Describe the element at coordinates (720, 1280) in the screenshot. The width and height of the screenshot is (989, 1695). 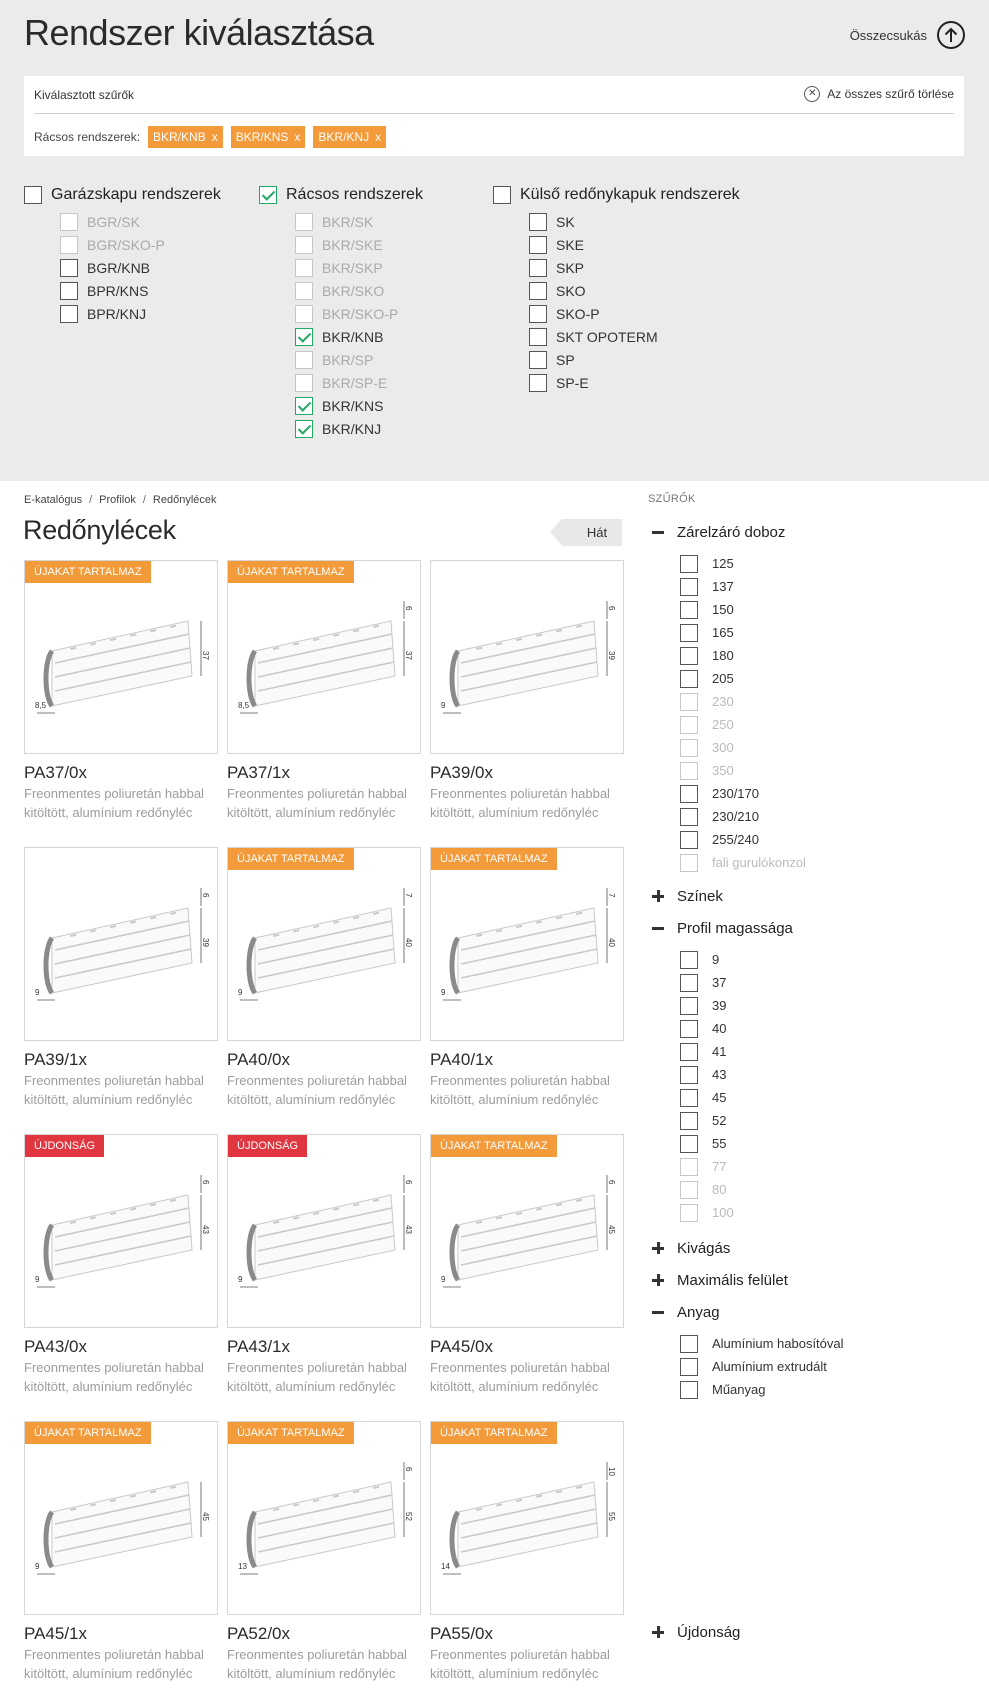
I see `filter-group-toggle: Maximális felület` at that location.